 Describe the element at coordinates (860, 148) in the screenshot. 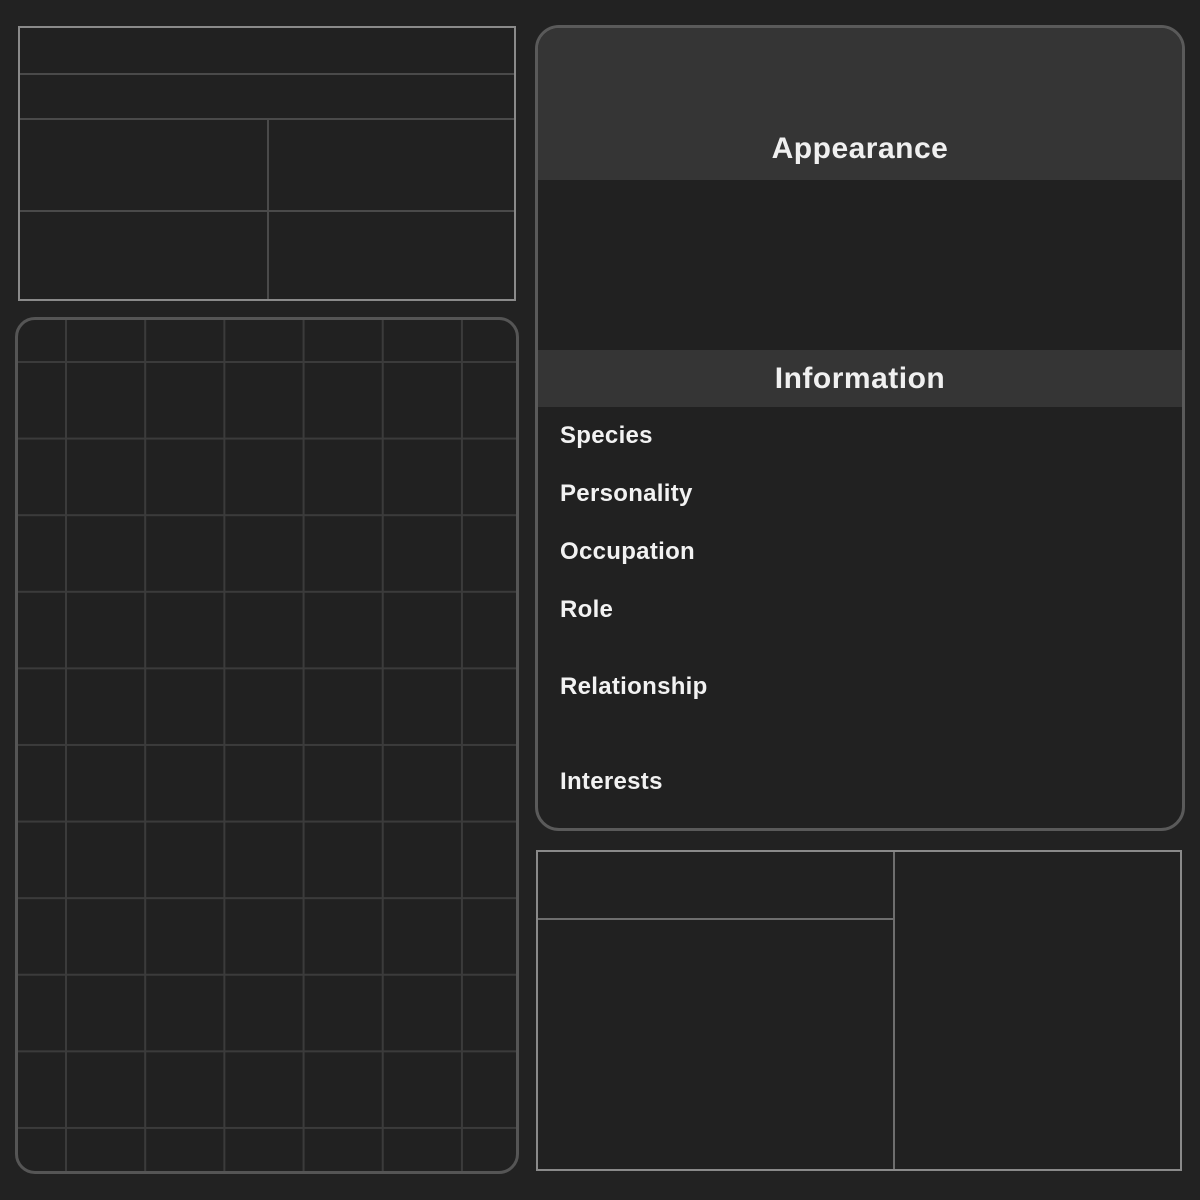

I see `appearance-title: Appearance` at that location.